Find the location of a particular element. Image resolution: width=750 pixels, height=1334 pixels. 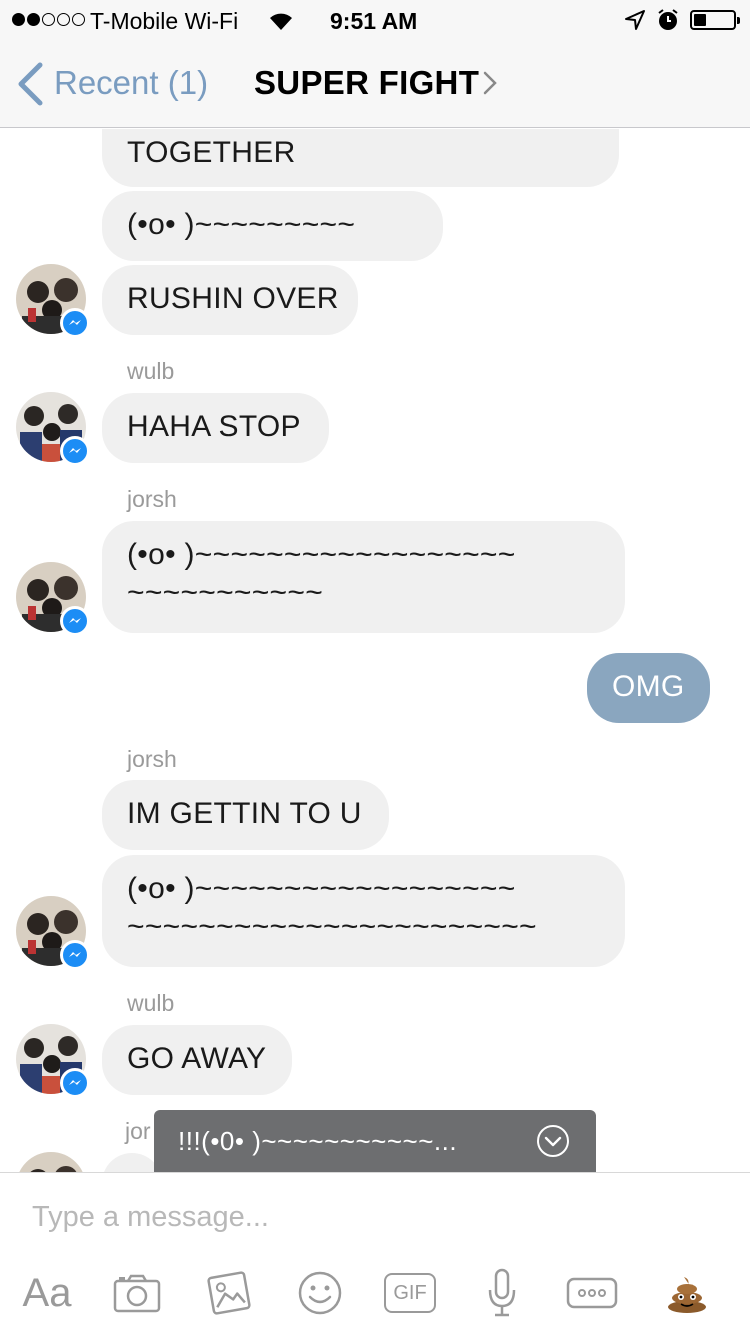

message-composer: Aa GIF is located at coordinates (375, 1253).